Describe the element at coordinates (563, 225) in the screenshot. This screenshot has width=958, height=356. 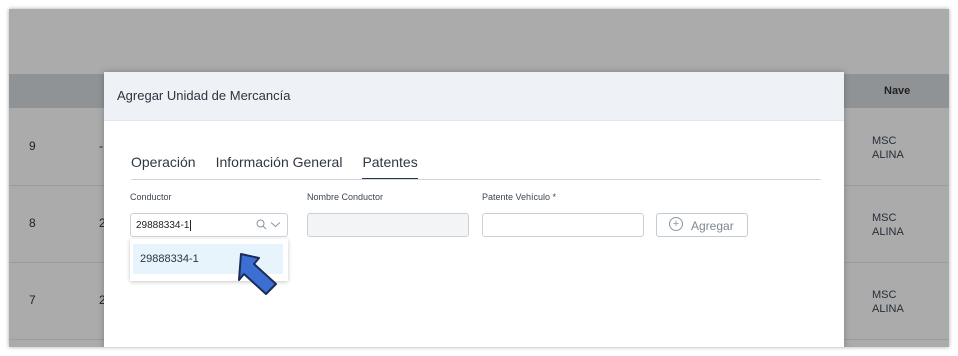
I see `patente-vehiculo-input` at that location.